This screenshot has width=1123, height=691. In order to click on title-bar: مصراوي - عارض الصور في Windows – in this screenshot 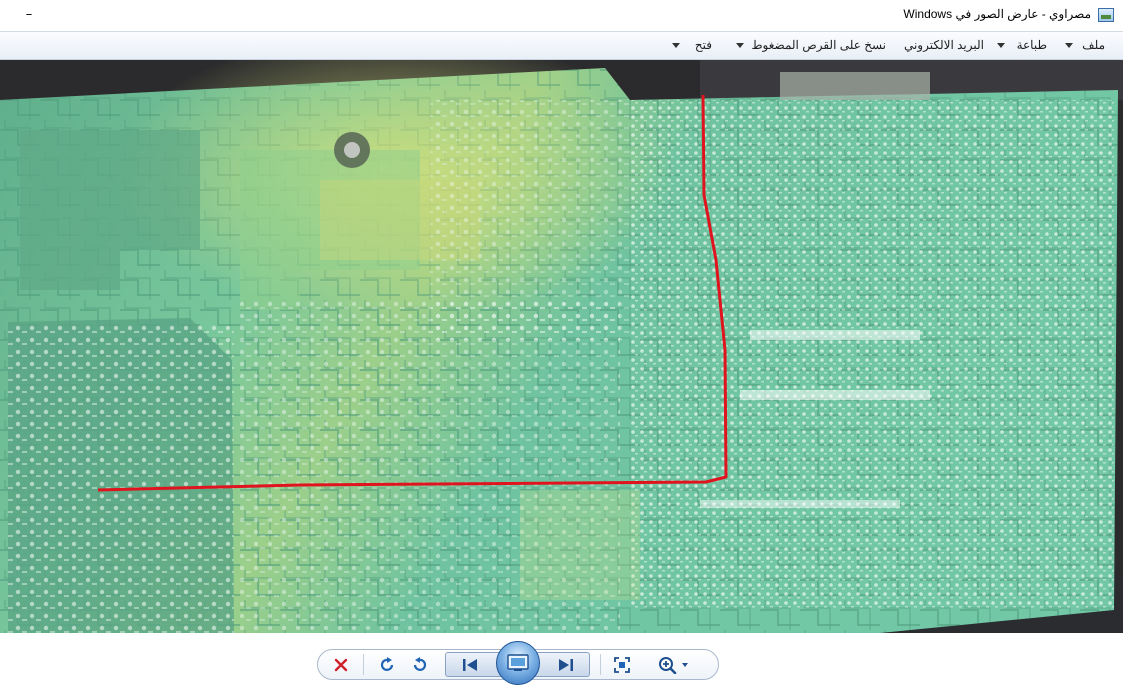, I will do `click(561, 15)`.